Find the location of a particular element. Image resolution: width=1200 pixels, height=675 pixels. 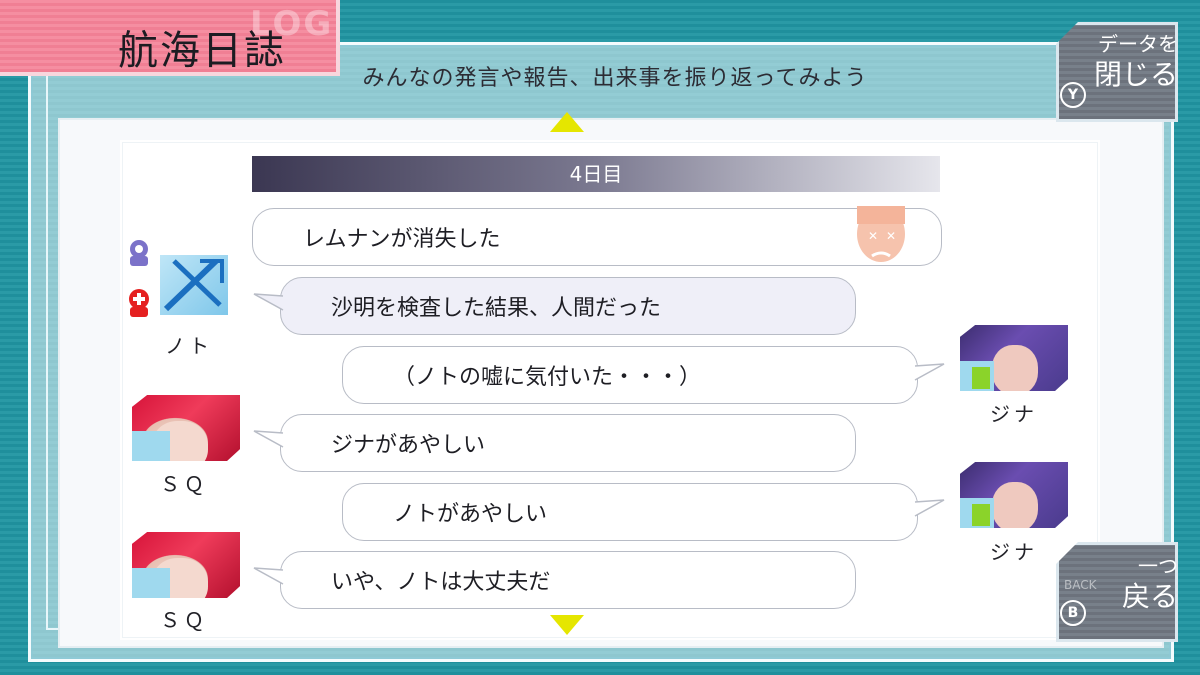

noto-avatar is located at coordinates (194, 285).